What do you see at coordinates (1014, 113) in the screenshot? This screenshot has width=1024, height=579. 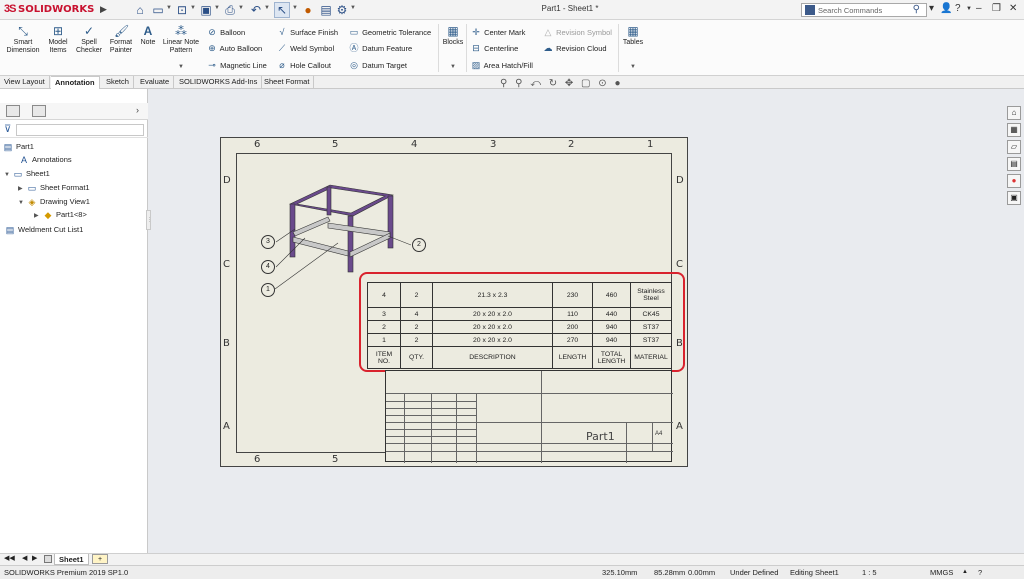 I see `home-icon: ⌂` at bounding box center [1014, 113].